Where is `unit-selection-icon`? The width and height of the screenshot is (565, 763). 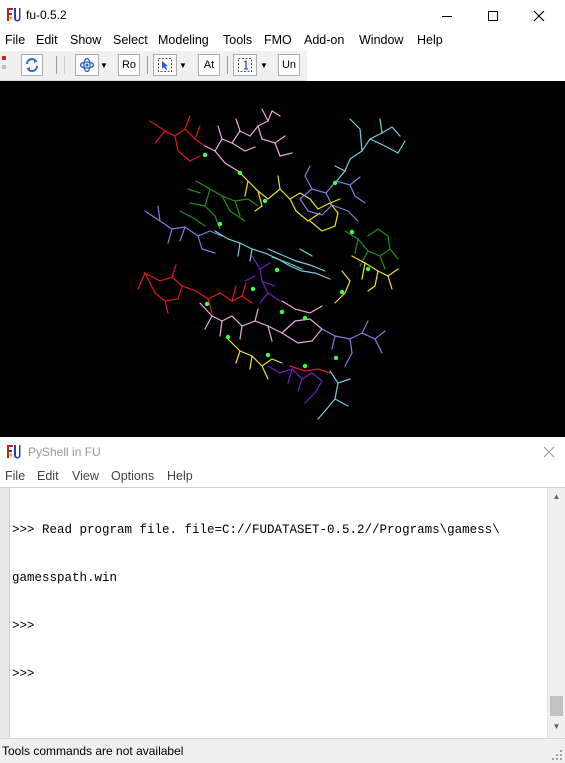 unit-selection-icon is located at coordinates (245, 65).